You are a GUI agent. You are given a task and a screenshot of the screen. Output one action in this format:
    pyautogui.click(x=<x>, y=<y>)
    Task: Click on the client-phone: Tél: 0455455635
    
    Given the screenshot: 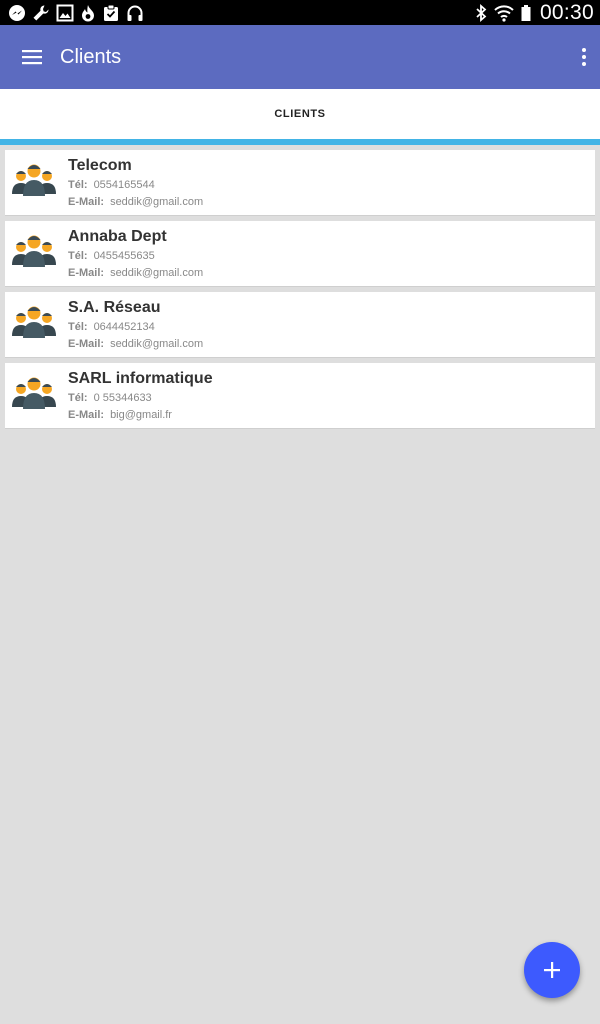 What is the action you would take?
    pyautogui.click(x=111, y=256)
    